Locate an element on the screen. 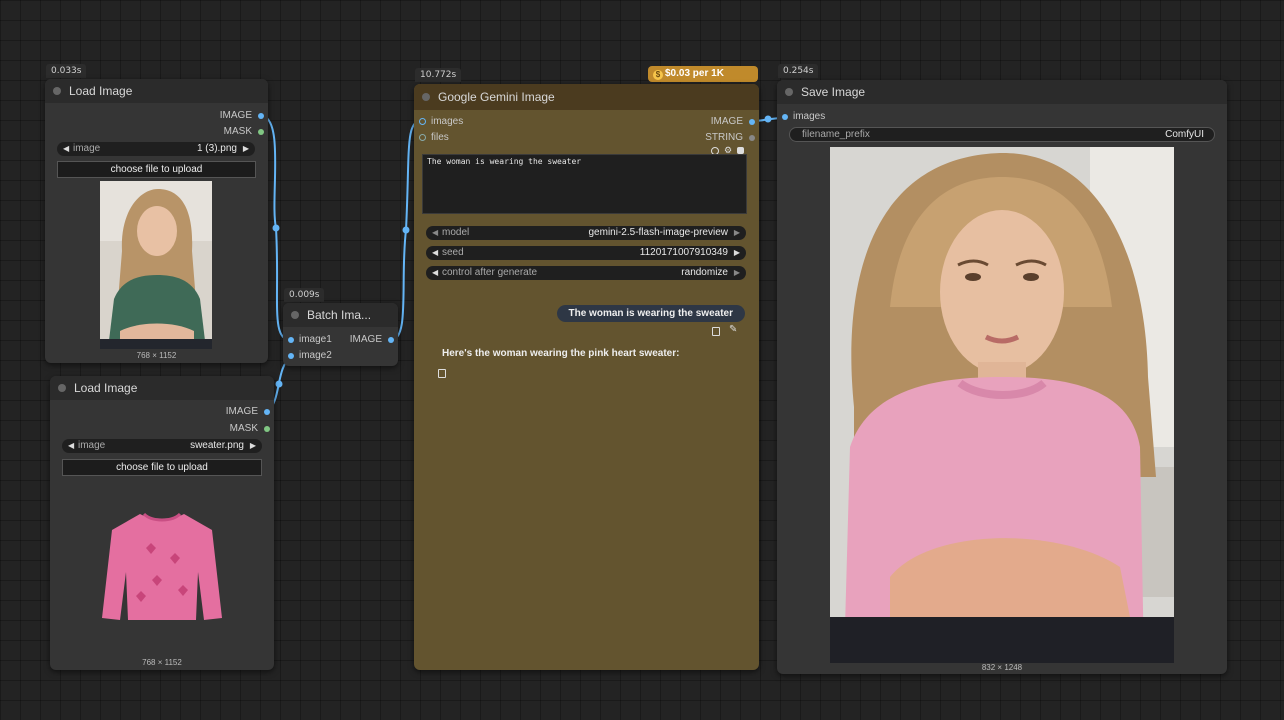 The height and width of the screenshot is (720, 1284). increment-arrow-icon: ▶ is located at coordinates (737, 253).